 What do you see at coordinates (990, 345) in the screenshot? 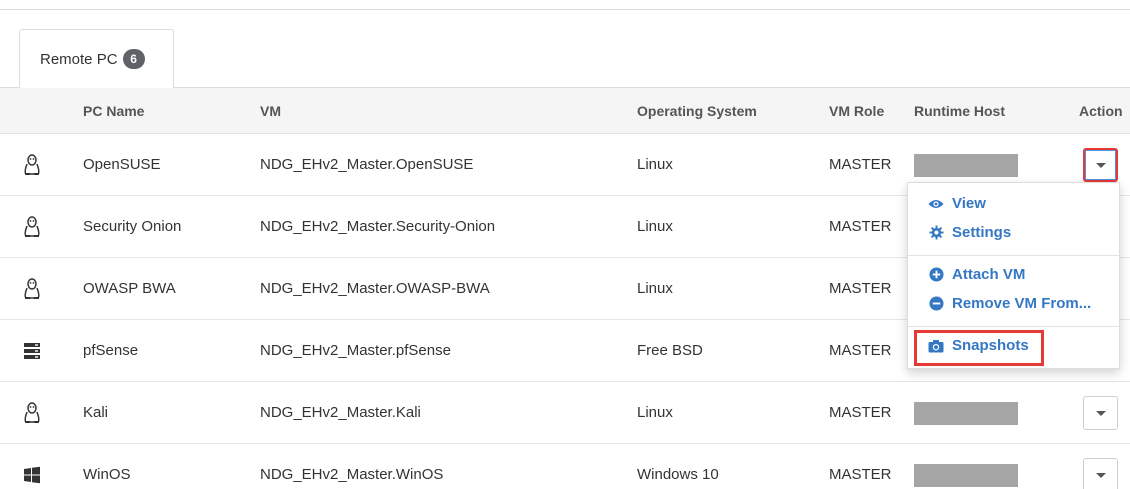
I see `menu-label-snapshots: Snapshots` at bounding box center [990, 345].